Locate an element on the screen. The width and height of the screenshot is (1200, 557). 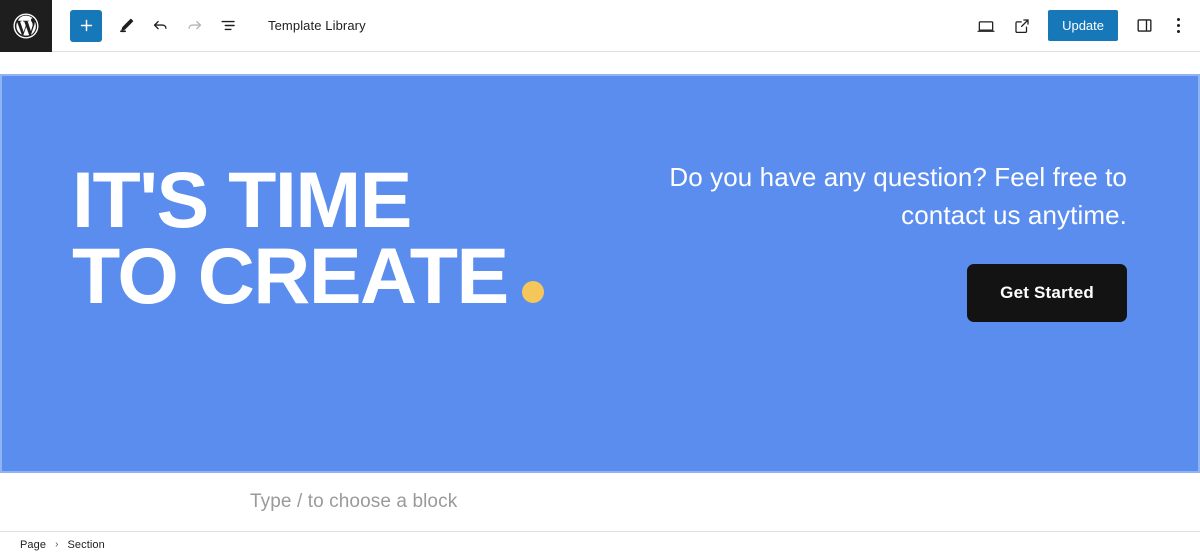
header-left-toolbar is located at coordinates (148, 25).